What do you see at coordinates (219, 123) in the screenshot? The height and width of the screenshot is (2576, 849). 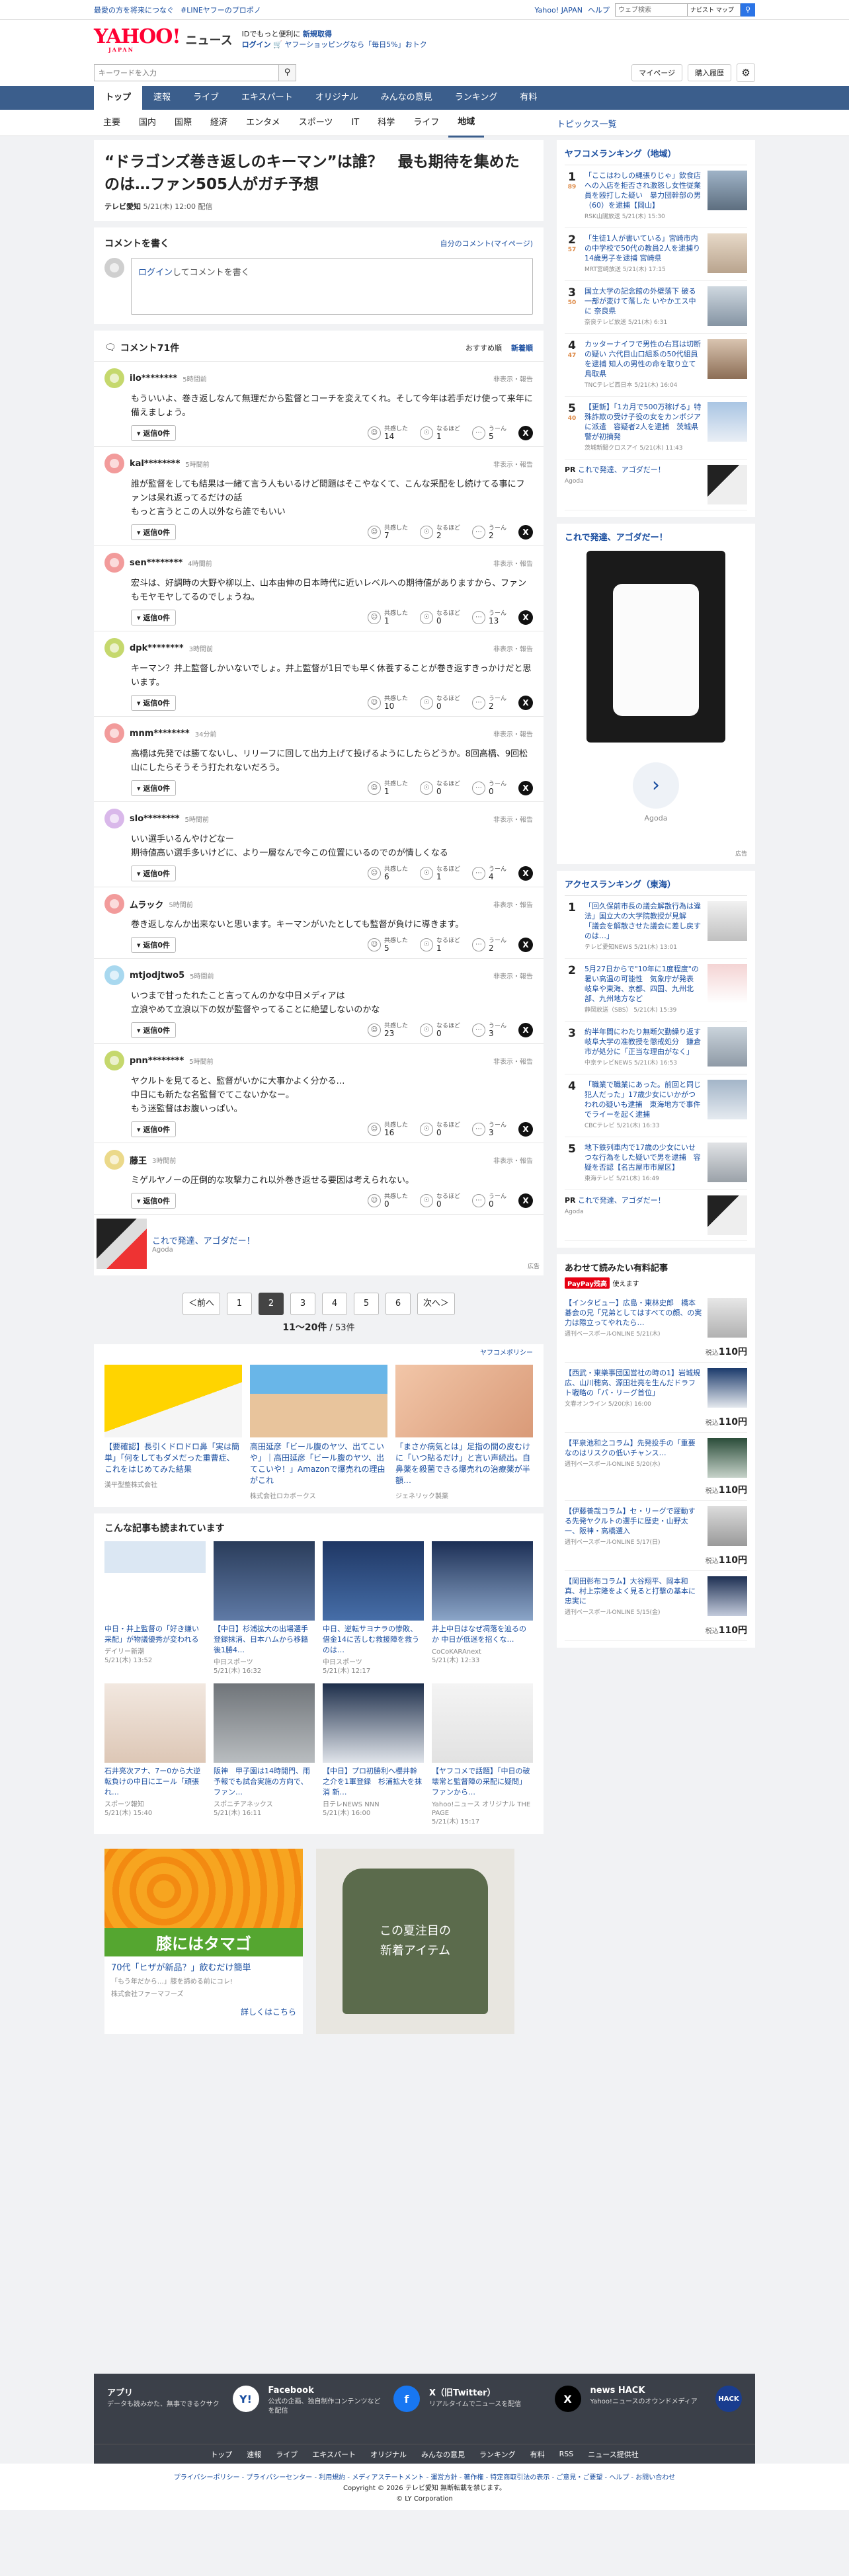 I see `cat-economy: 経済` at bounding box center [219, 123].